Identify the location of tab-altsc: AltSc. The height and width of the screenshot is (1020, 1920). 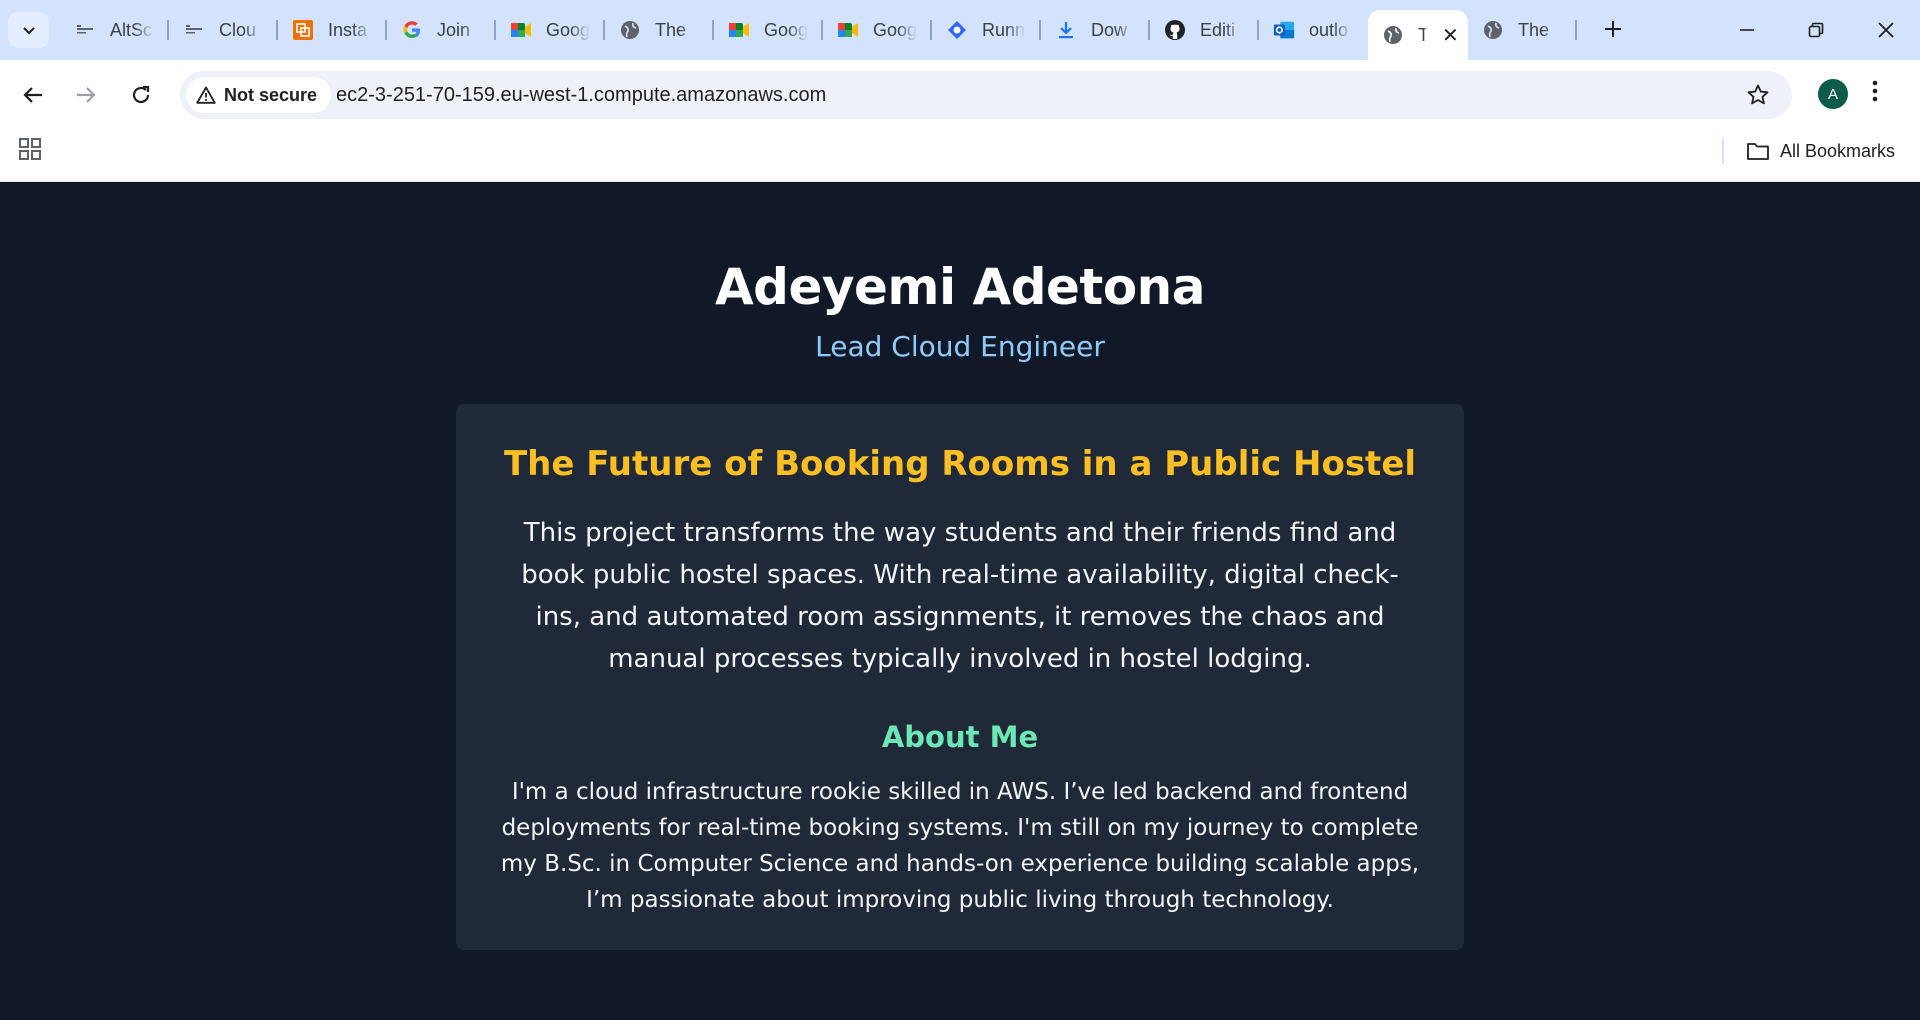
(114, 30).